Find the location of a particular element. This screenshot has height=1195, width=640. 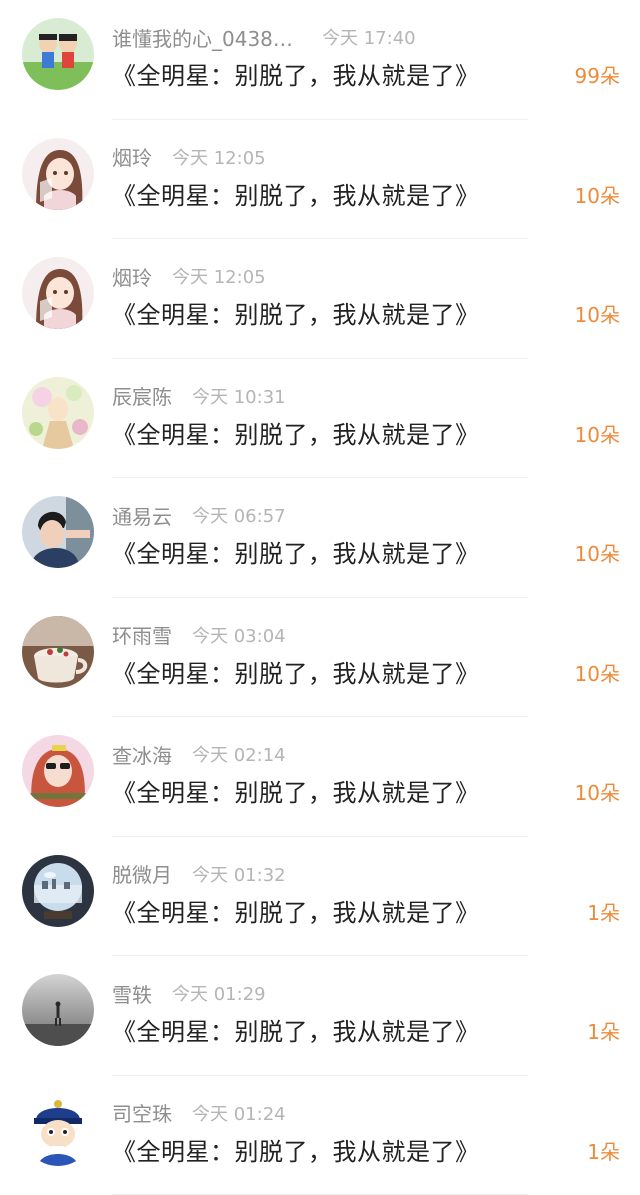

foggy-figure-avatar is located at coordinates (58, 1010).